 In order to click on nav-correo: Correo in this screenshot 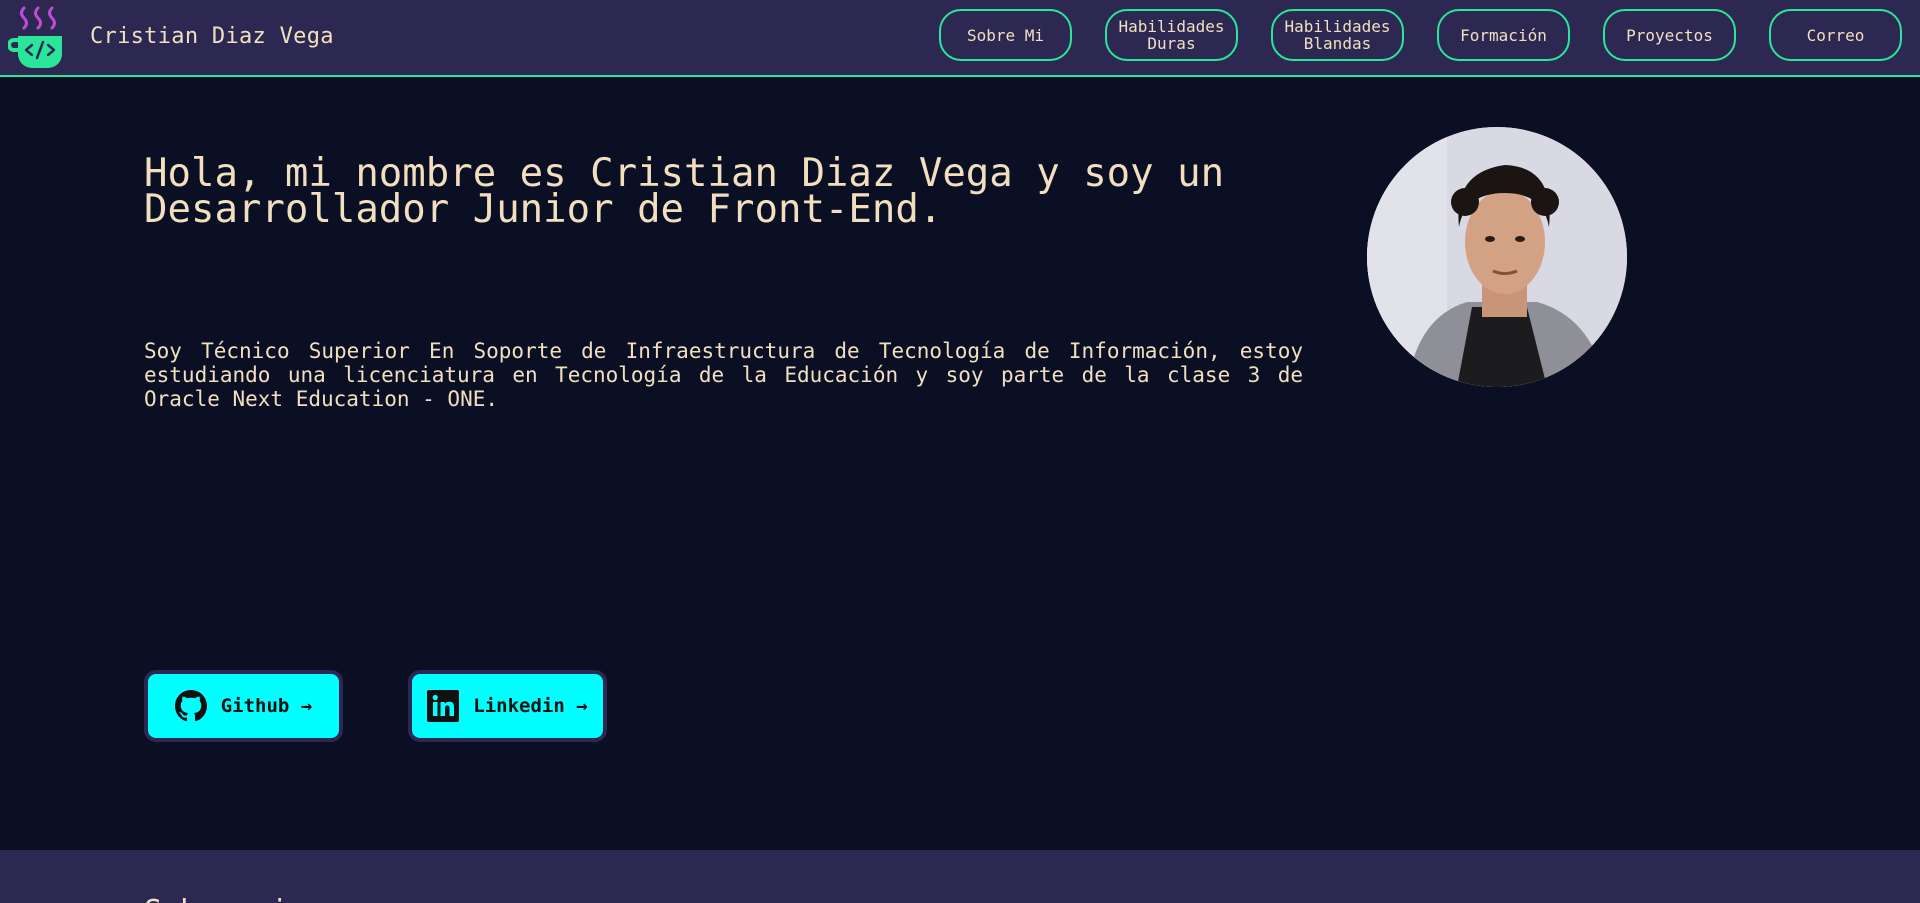, I will do `click(1835, 35)`.